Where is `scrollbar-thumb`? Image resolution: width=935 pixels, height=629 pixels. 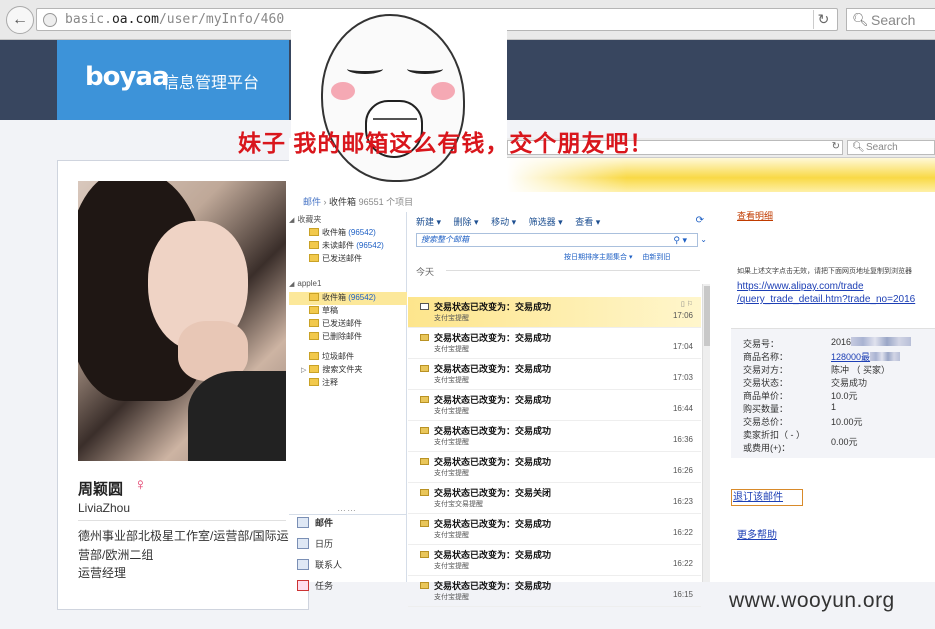 scrollbar-thumb is located at coordinates (707, 316).